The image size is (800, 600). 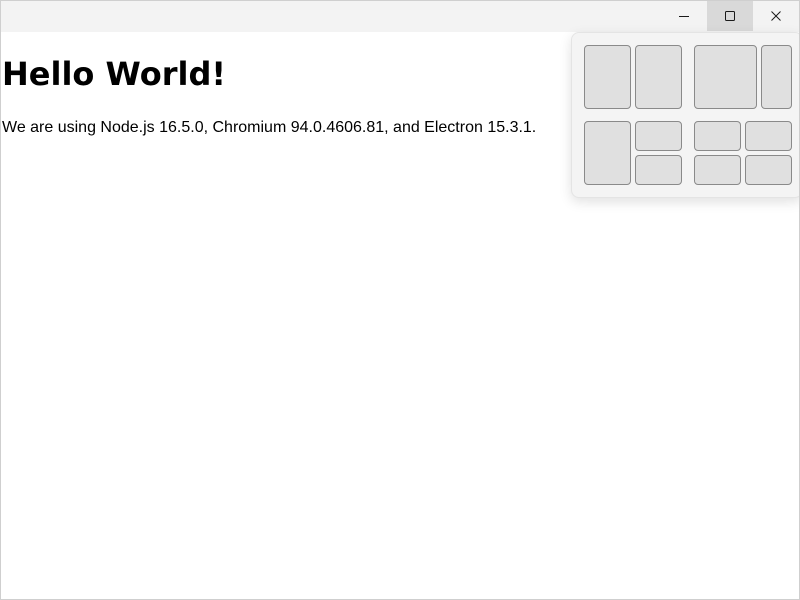 I want to click on snap-zone-wide-narrow-left, so click(x=725, y=77).